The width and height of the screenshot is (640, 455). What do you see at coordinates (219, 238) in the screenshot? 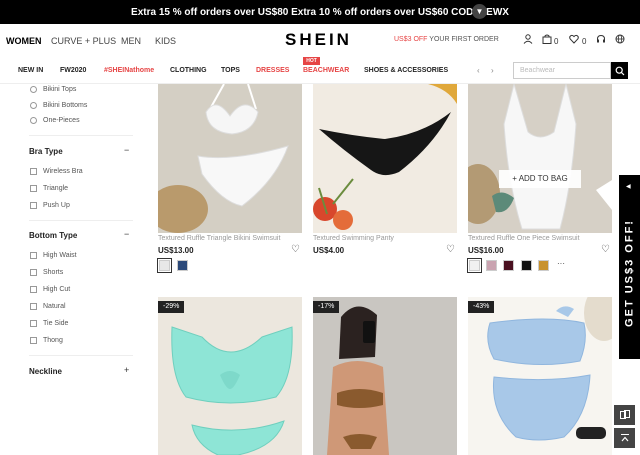
I see `product-title: Textured Ruffle Triangle Bikini Swimsuit` at bounding box center [219, 238].